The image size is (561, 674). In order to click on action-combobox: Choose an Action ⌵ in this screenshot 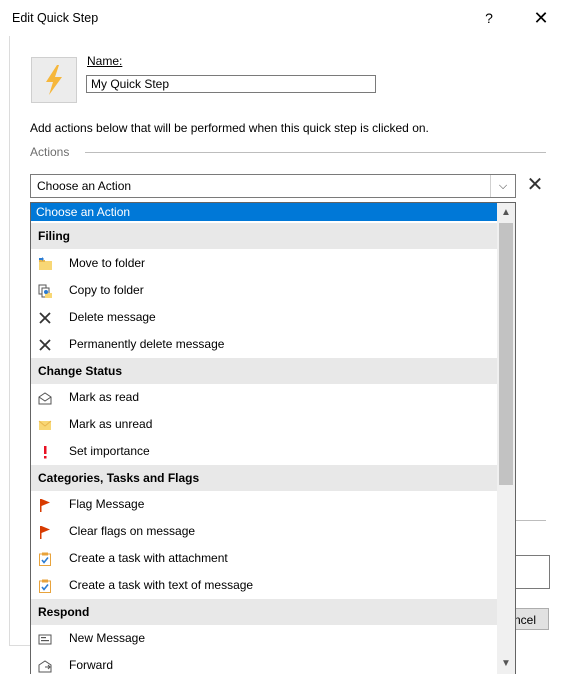, I will do `click(273, 186)`.